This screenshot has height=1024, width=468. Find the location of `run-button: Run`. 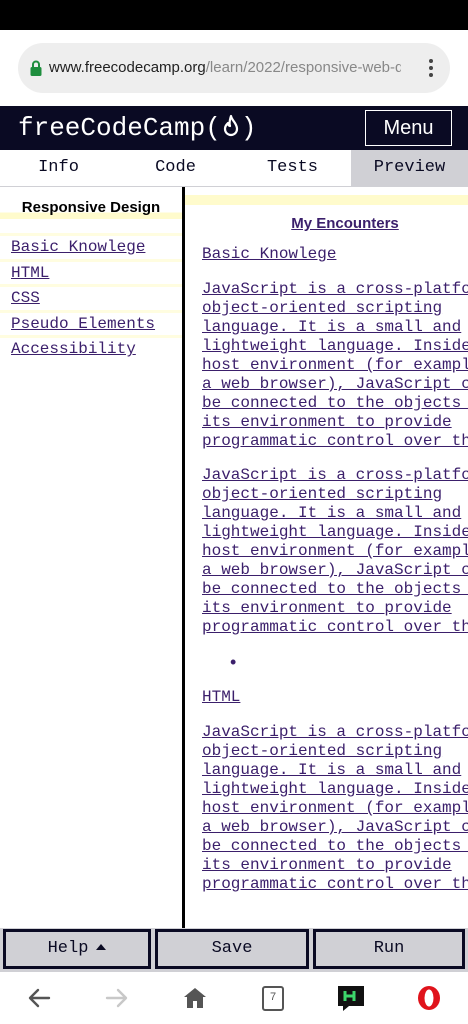

run-button: Run is located at coordinates (389, 949).